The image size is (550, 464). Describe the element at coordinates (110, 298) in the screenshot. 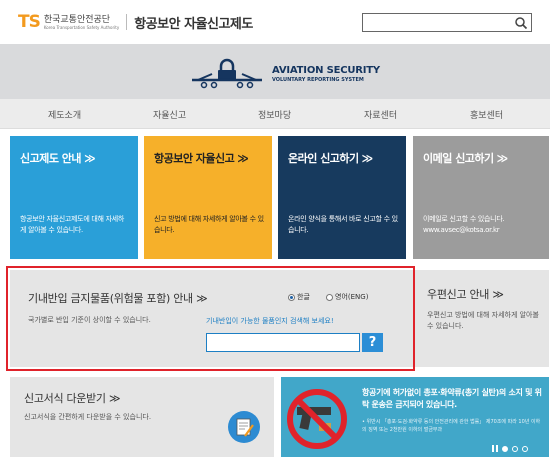

I see `prohibited-title-text: 기내반입 금지물품(위험물 포함) 안내` at that location.